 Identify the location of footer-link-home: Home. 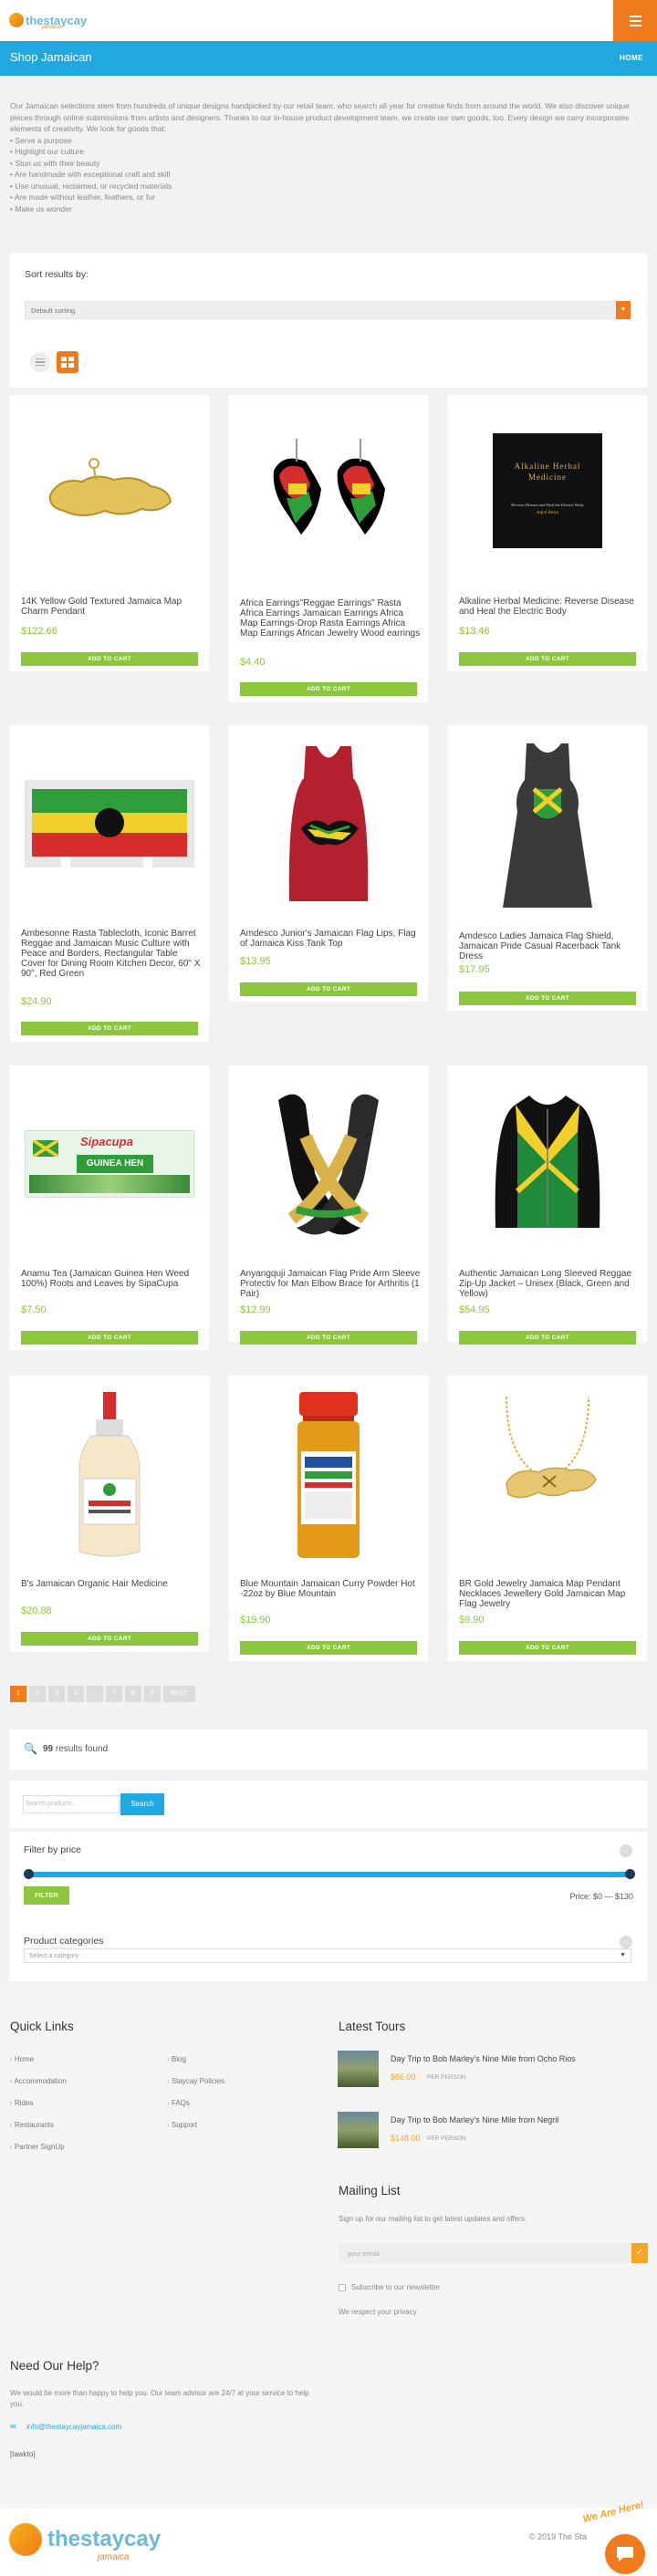
(22, 2059).